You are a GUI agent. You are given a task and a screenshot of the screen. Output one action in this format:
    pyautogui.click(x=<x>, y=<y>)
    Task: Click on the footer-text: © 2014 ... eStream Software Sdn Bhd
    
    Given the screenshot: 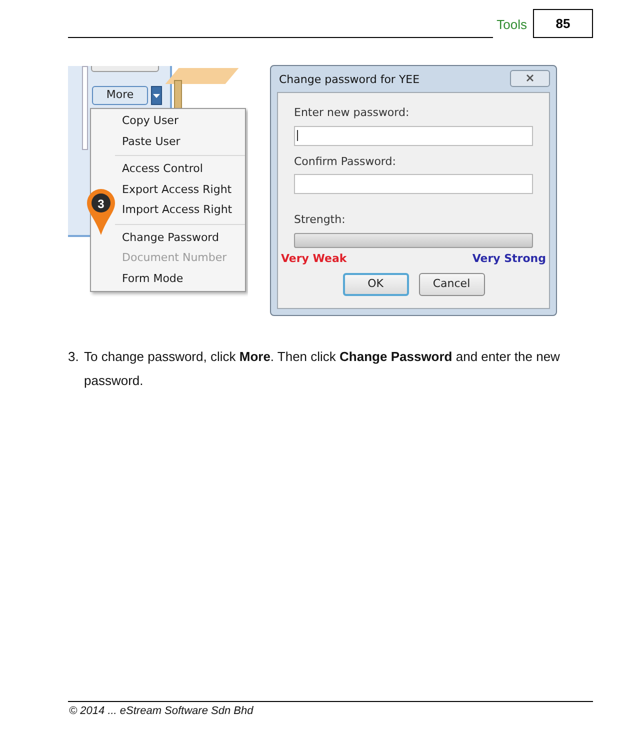 What is the action you would take?
    pyautogui.click(x=161, y=711)
    